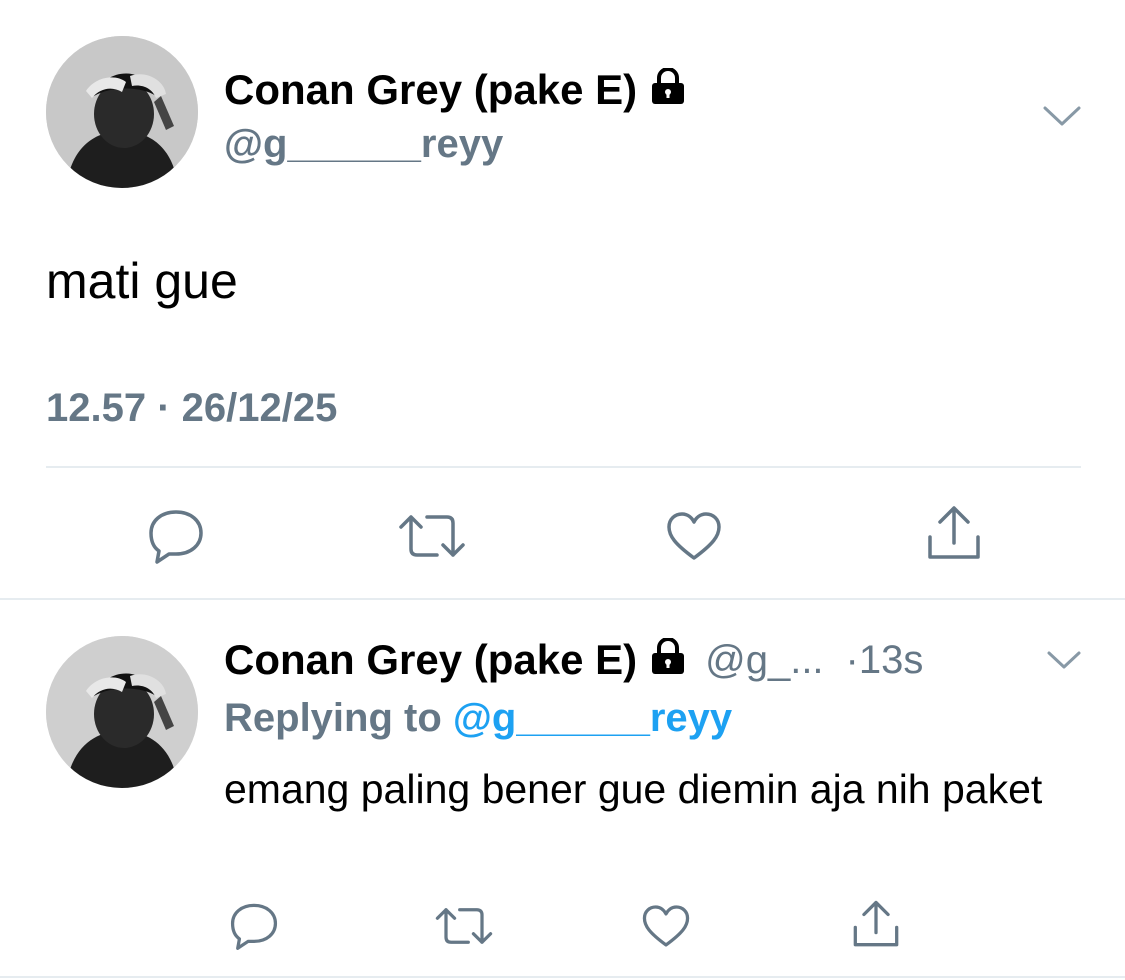 The height and width of the screenshot is (980, 1125). I want to click on tweet-text: mati gue, so click(142, 281).